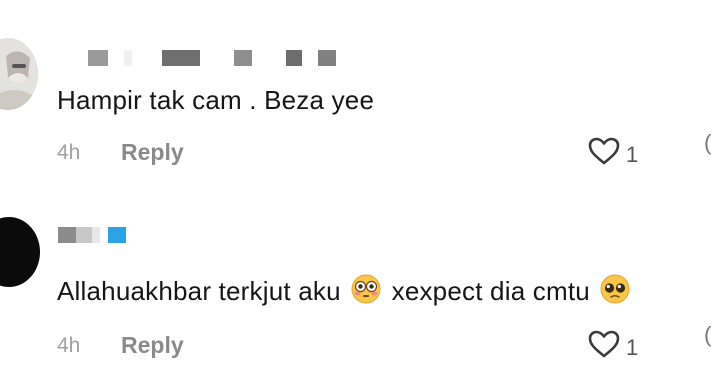  Describe the element at coordinates (615, 289) in the screenshot. I see `pleading-face-emoji` at that location.